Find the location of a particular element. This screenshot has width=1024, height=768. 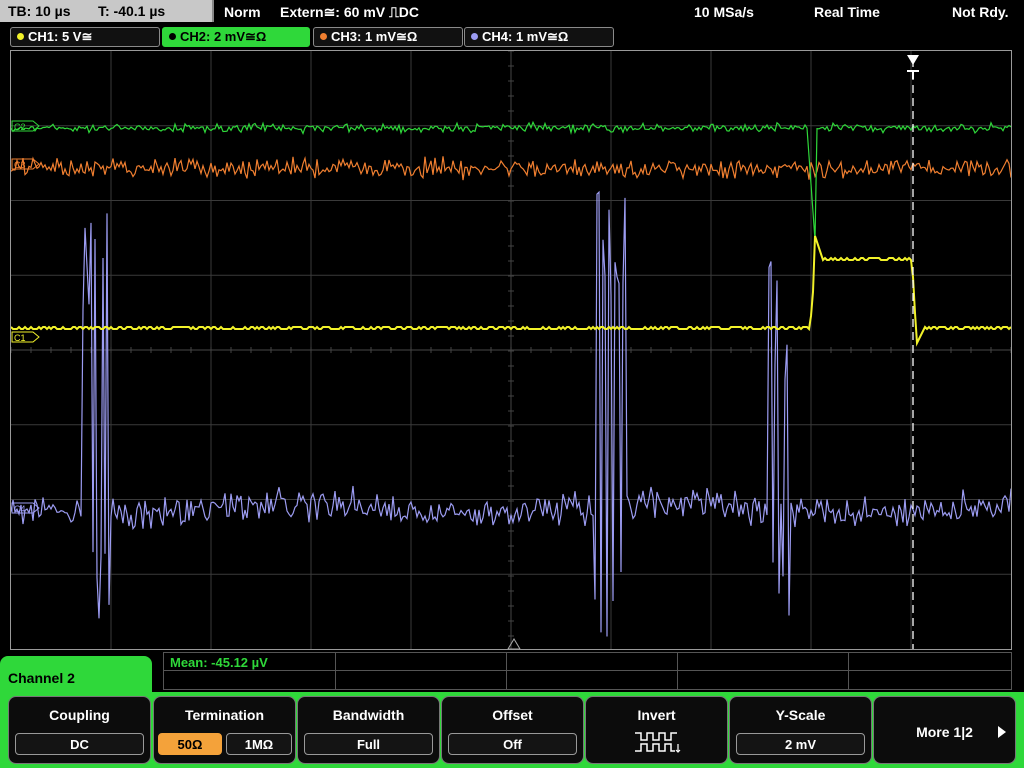

ch2-tab-label: CH2: 2 mV≅Ω is located at coordinates (223, 36).